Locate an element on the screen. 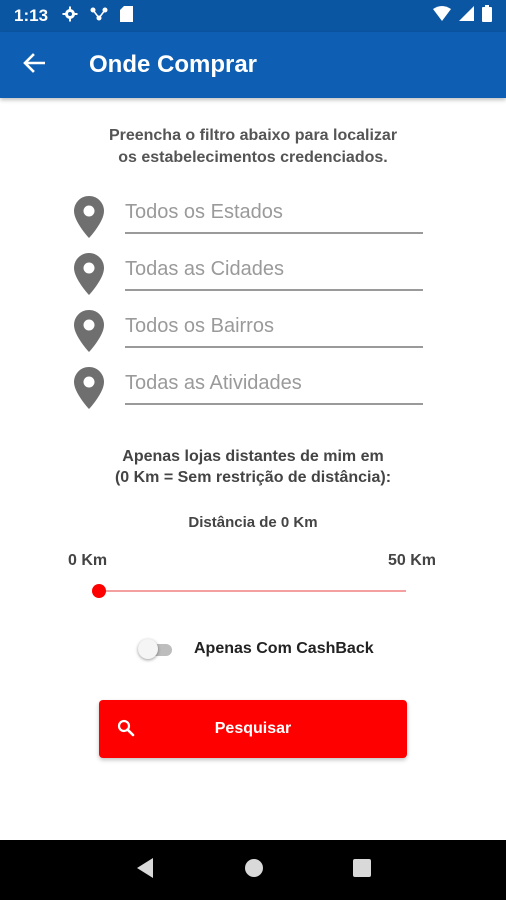 The width and height of the screenshot is (506, 900). recents-square-icon is located at coordinates (362, 870).